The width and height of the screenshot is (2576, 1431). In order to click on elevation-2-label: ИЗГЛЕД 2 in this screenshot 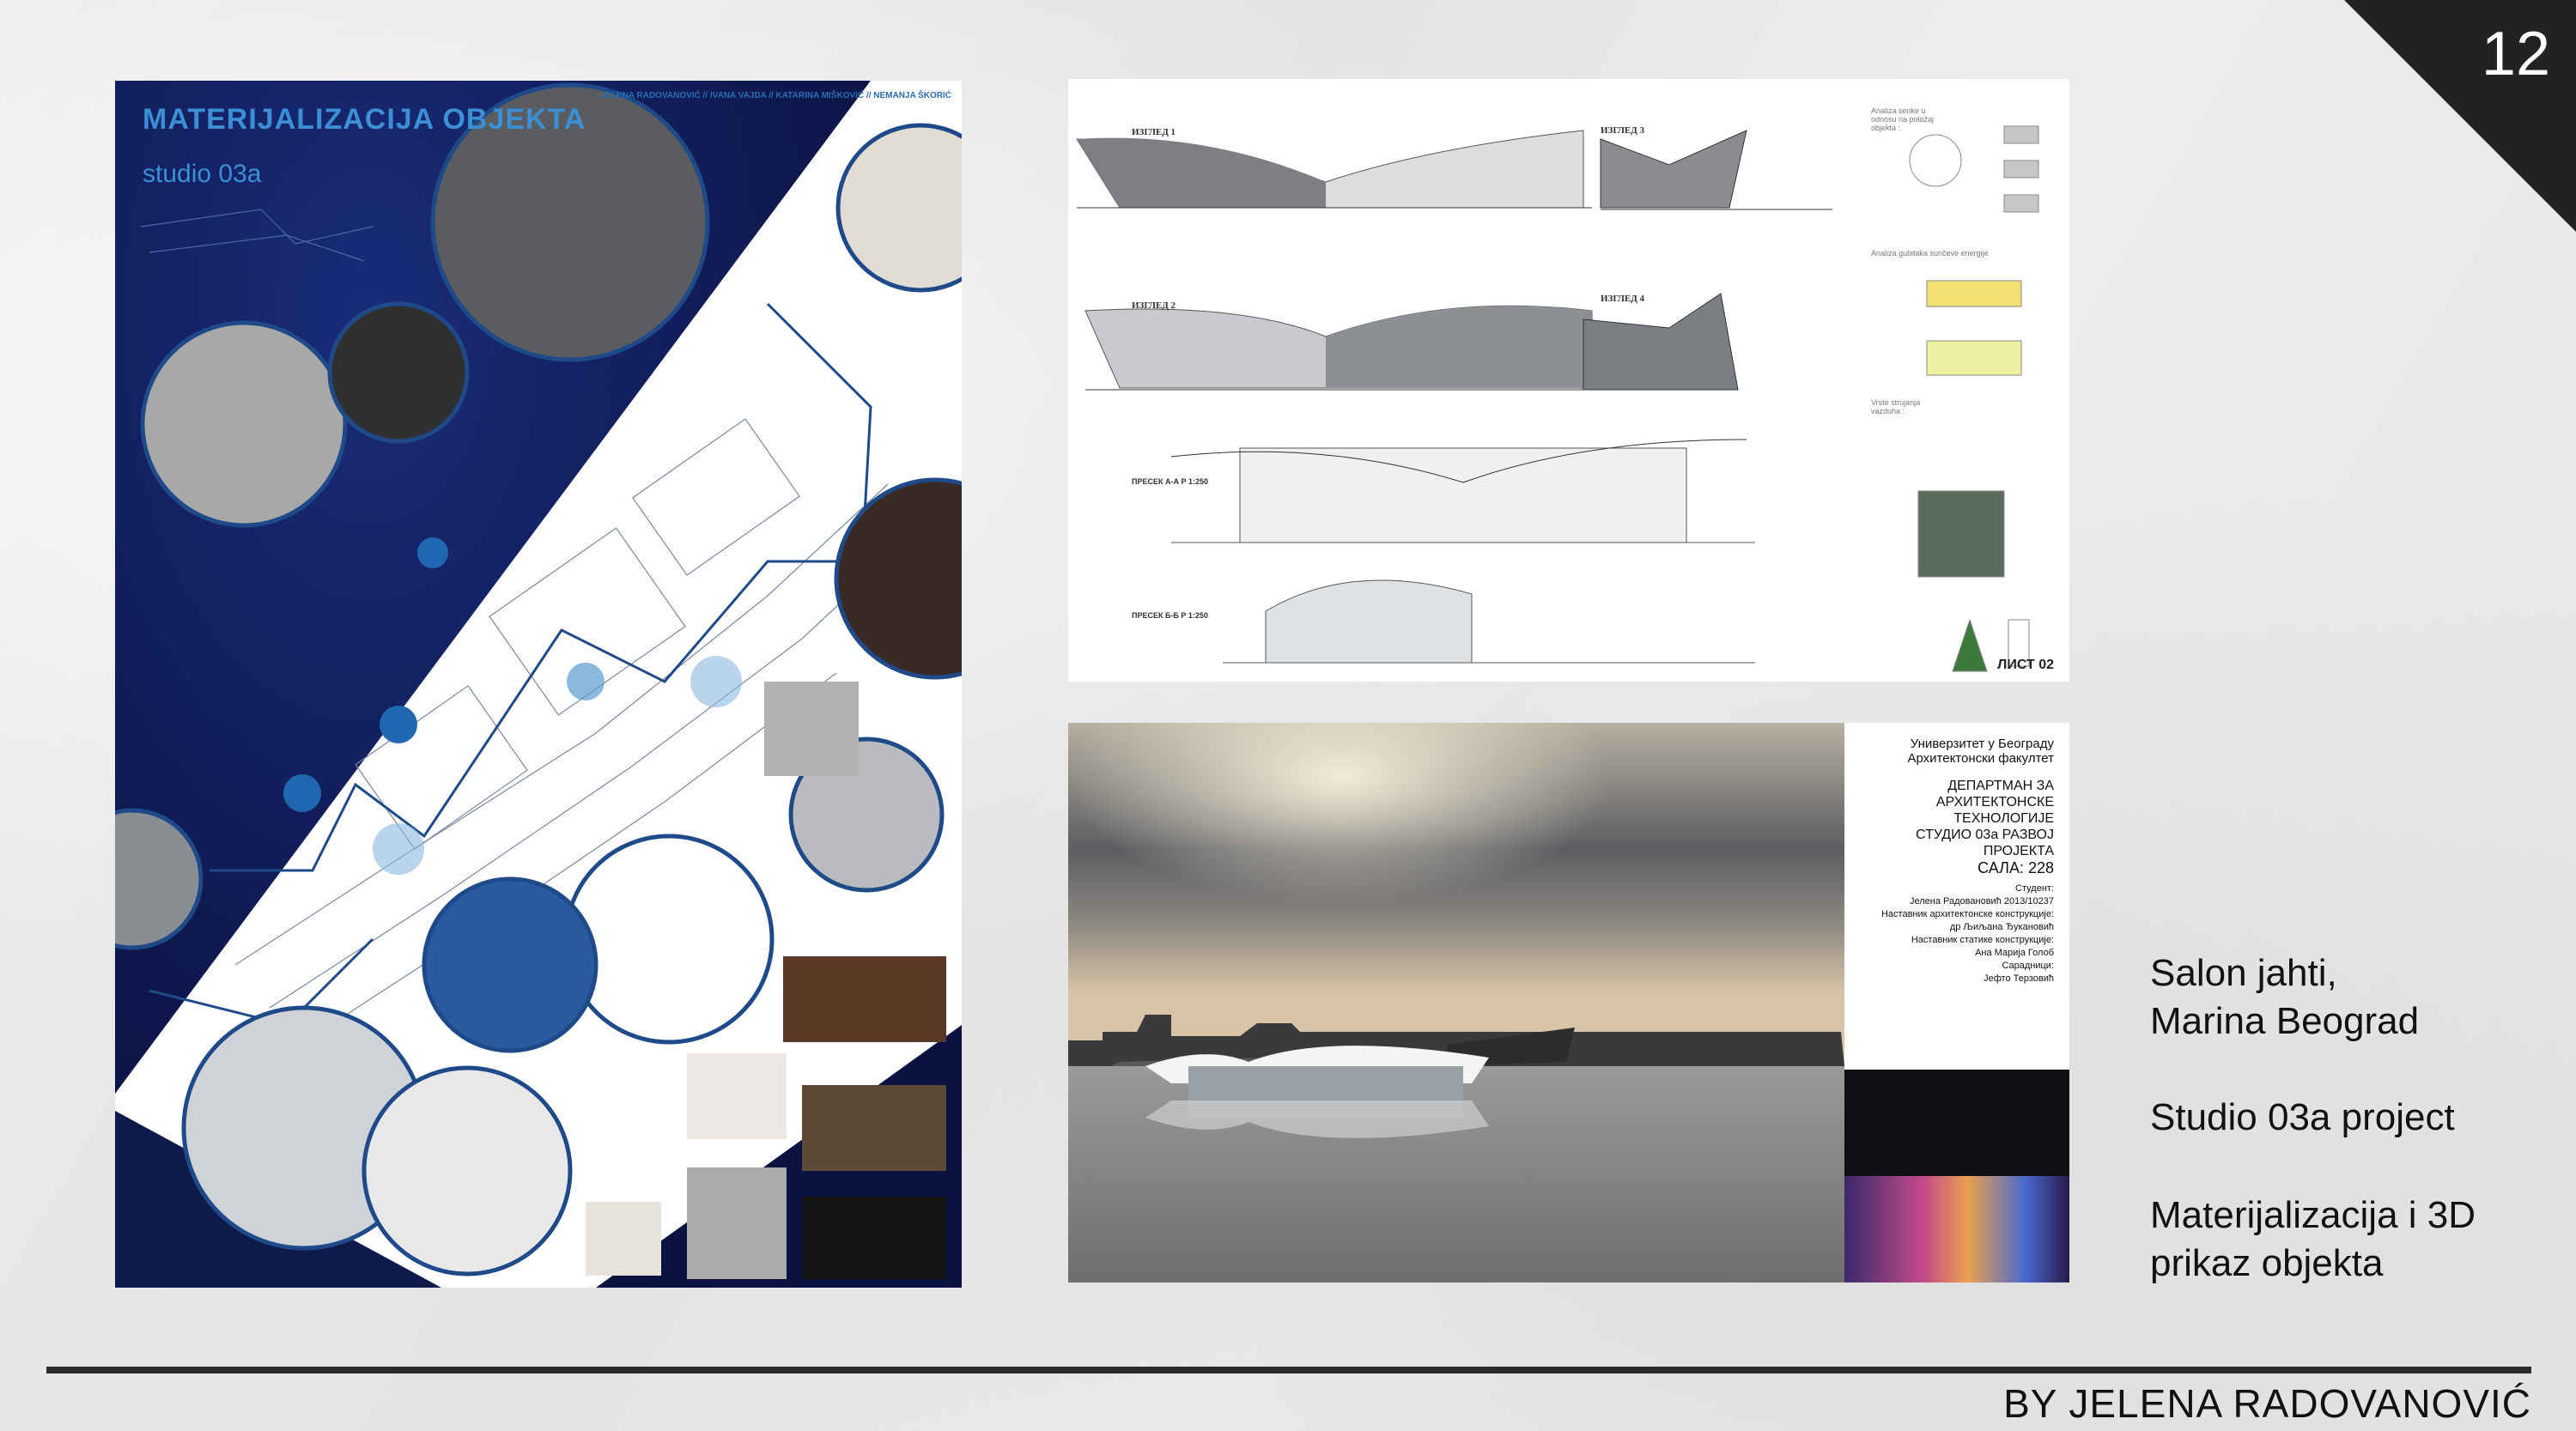, I will do `click(1154, 305)`.